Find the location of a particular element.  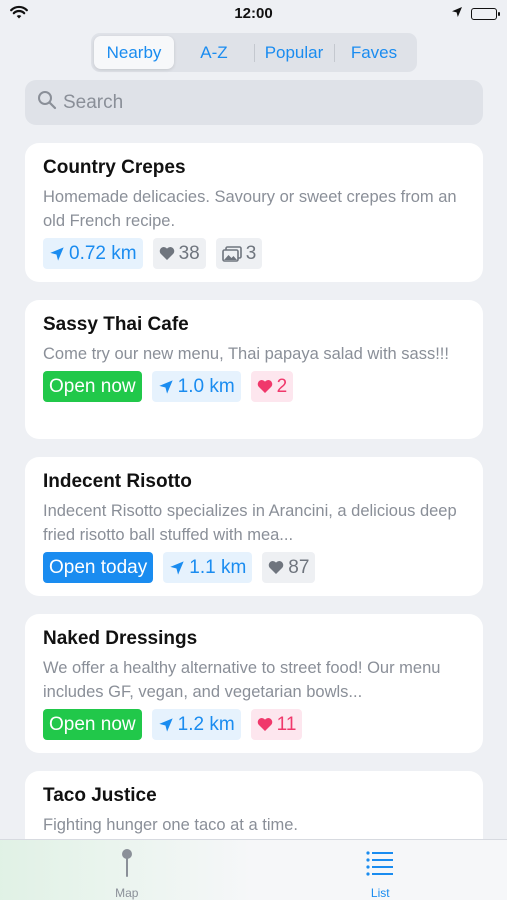

tab-list-label: List is located at coordinates (380, 893).